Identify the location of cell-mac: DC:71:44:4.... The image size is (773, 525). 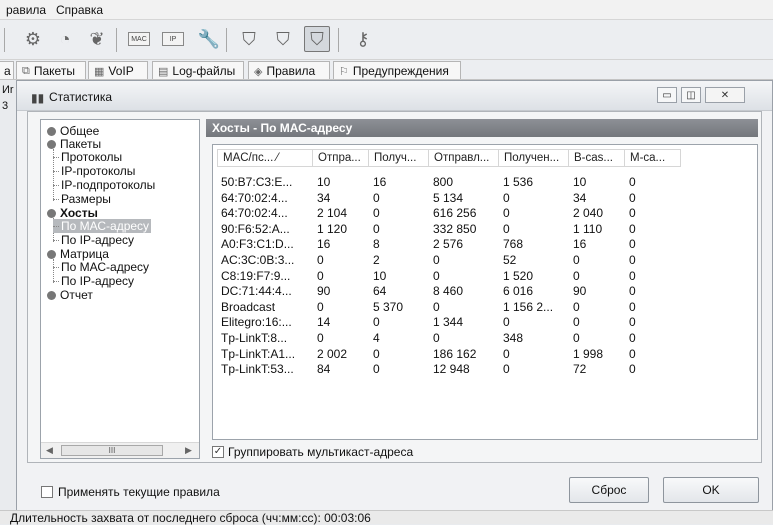
(256, 291).